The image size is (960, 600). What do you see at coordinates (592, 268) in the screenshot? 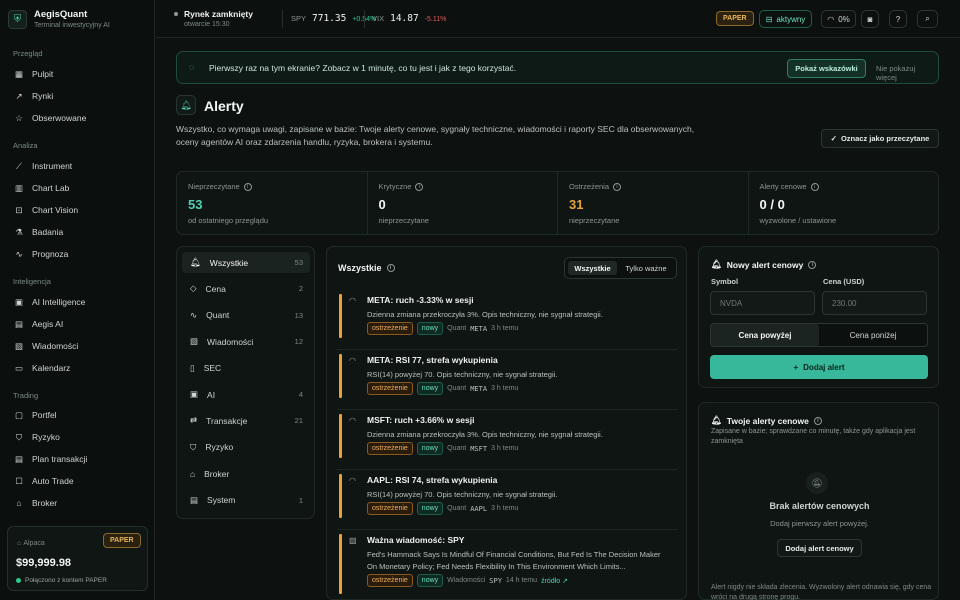
I see `seg-all: Wszystkie` at bounding box center [592, 268].